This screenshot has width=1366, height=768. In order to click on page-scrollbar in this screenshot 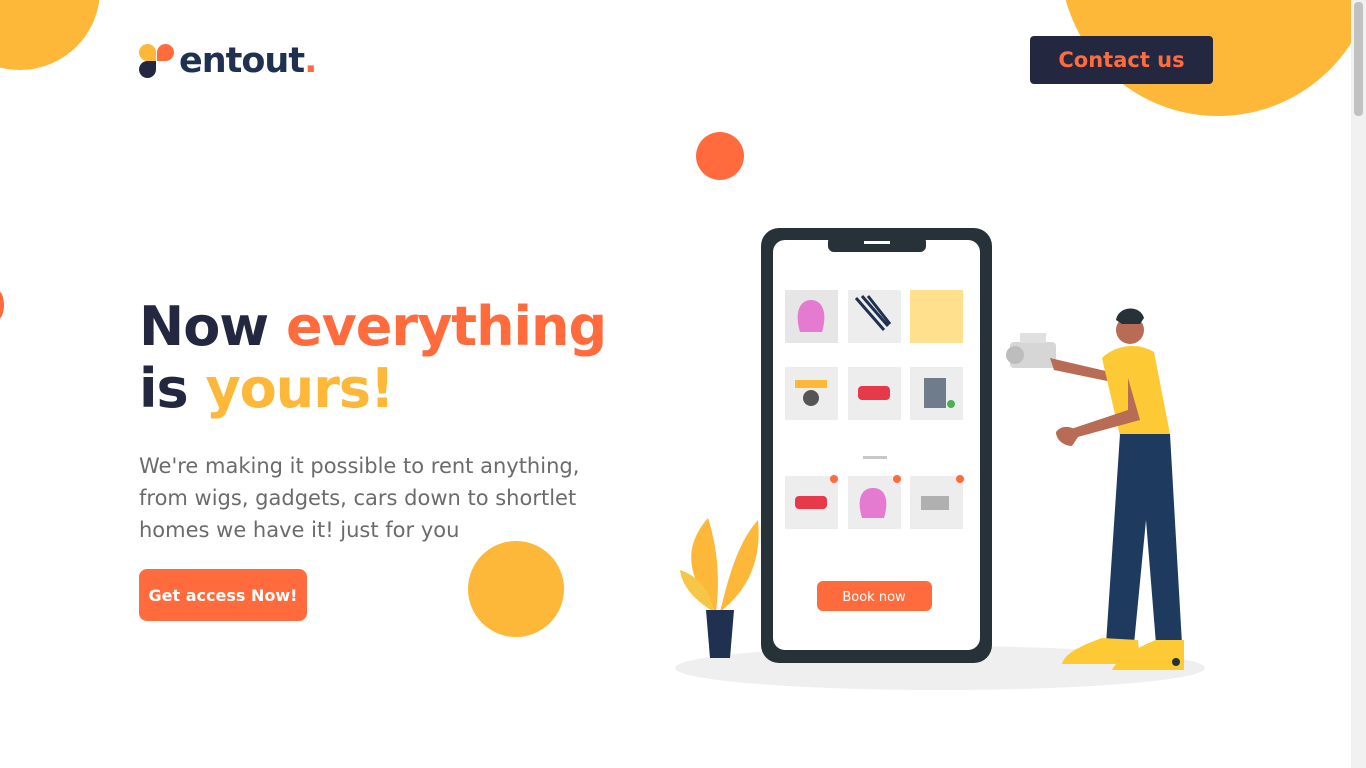, I will do `click(1358, 384)`.